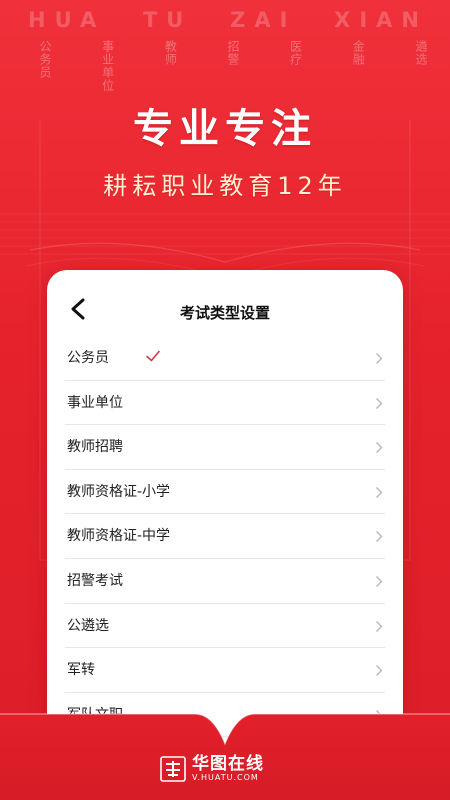 The width and height of the screenshot is (450, 800). I want to click on pinyin-header: HUA TU ZAI XIAN, so click(228, 23).